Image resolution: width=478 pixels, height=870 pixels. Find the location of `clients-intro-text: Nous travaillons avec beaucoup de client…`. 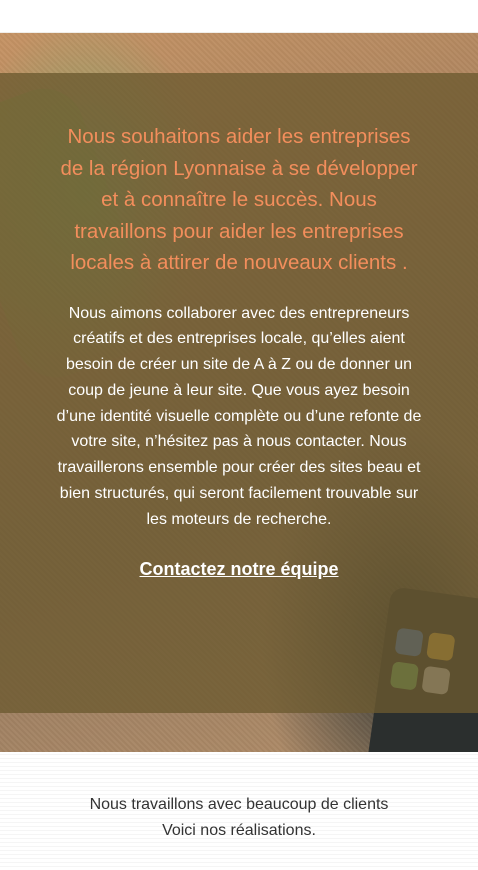

clients-intro-text: Nous travaillons avec beaucoup de client… is located at coordinates (239, 804).